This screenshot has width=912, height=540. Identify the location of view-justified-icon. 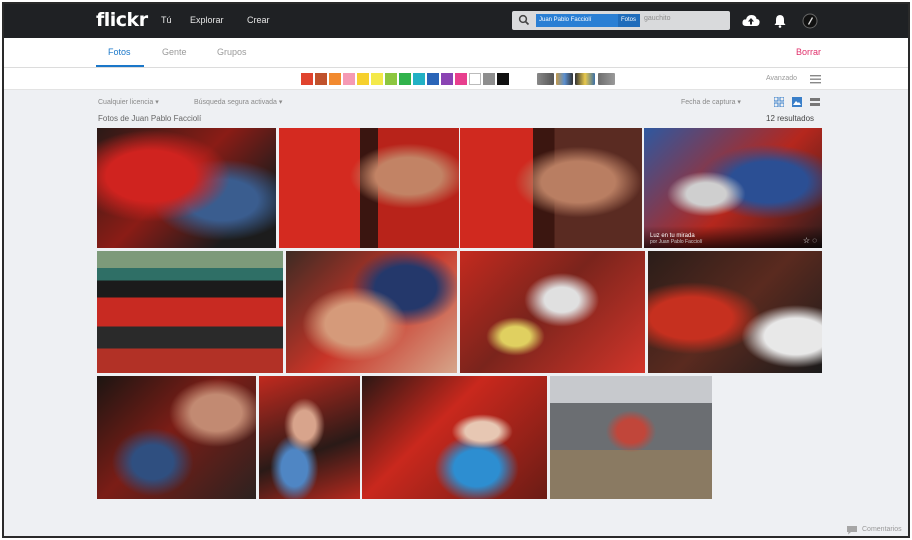
(797, 102).